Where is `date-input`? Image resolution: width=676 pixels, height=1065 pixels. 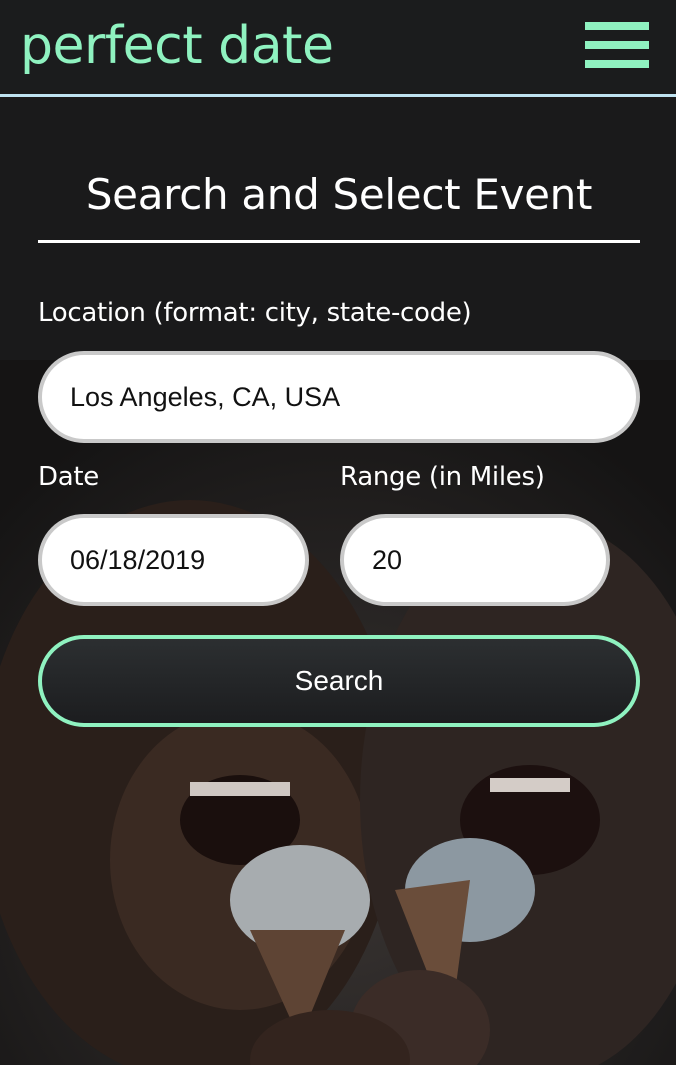 date-input is located at coordinates (187, 560).